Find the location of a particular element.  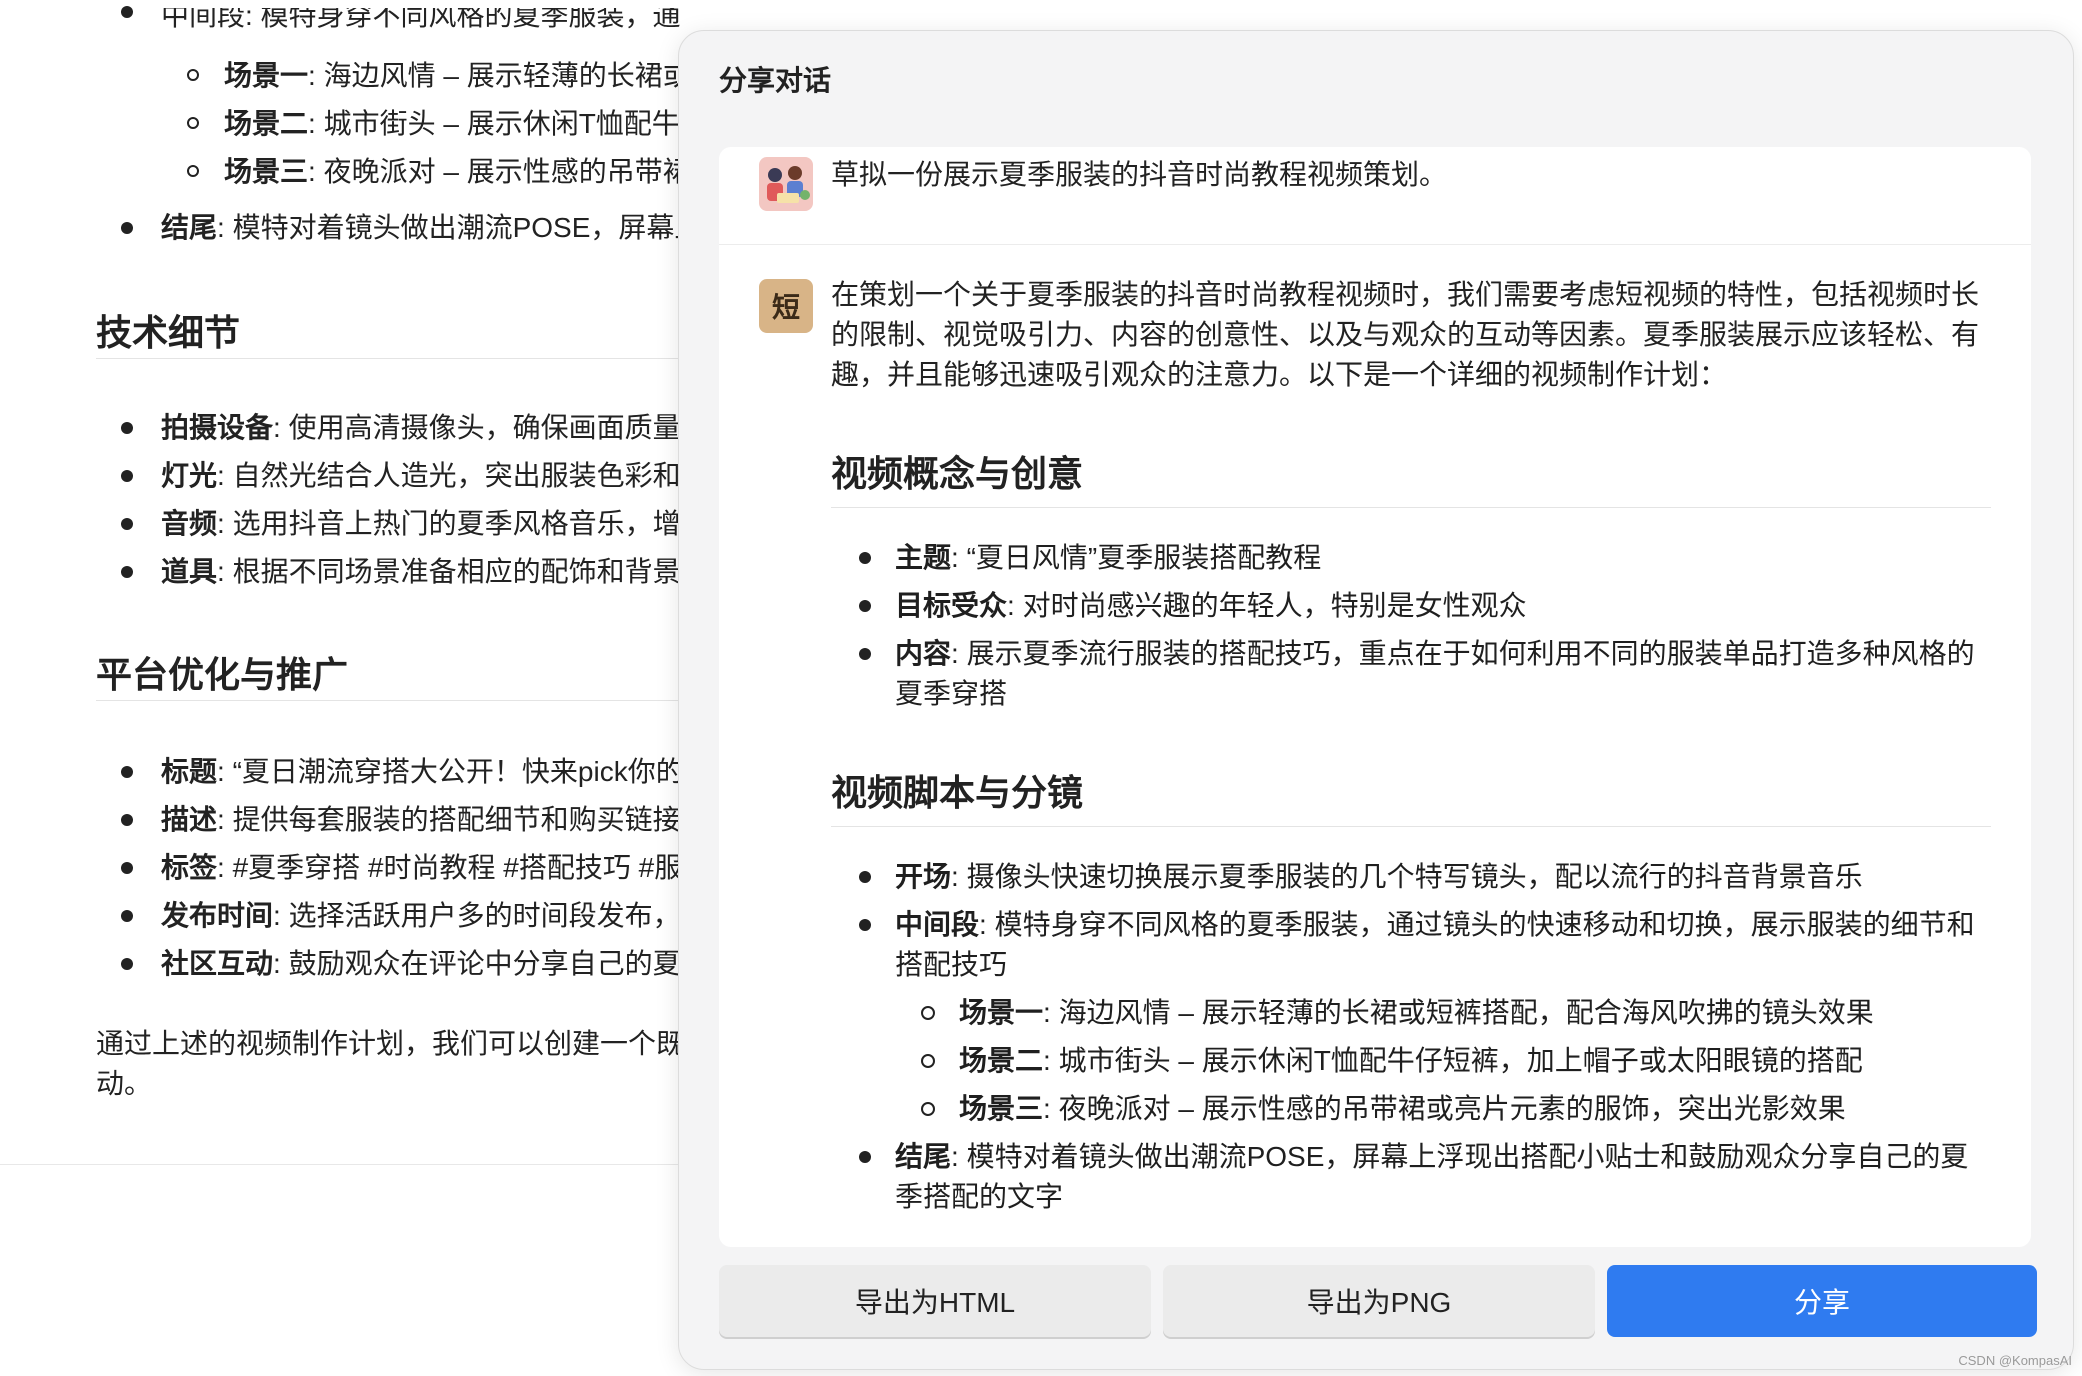

export-html-button: 导出为HTML is located at coordinates (935, 1301).